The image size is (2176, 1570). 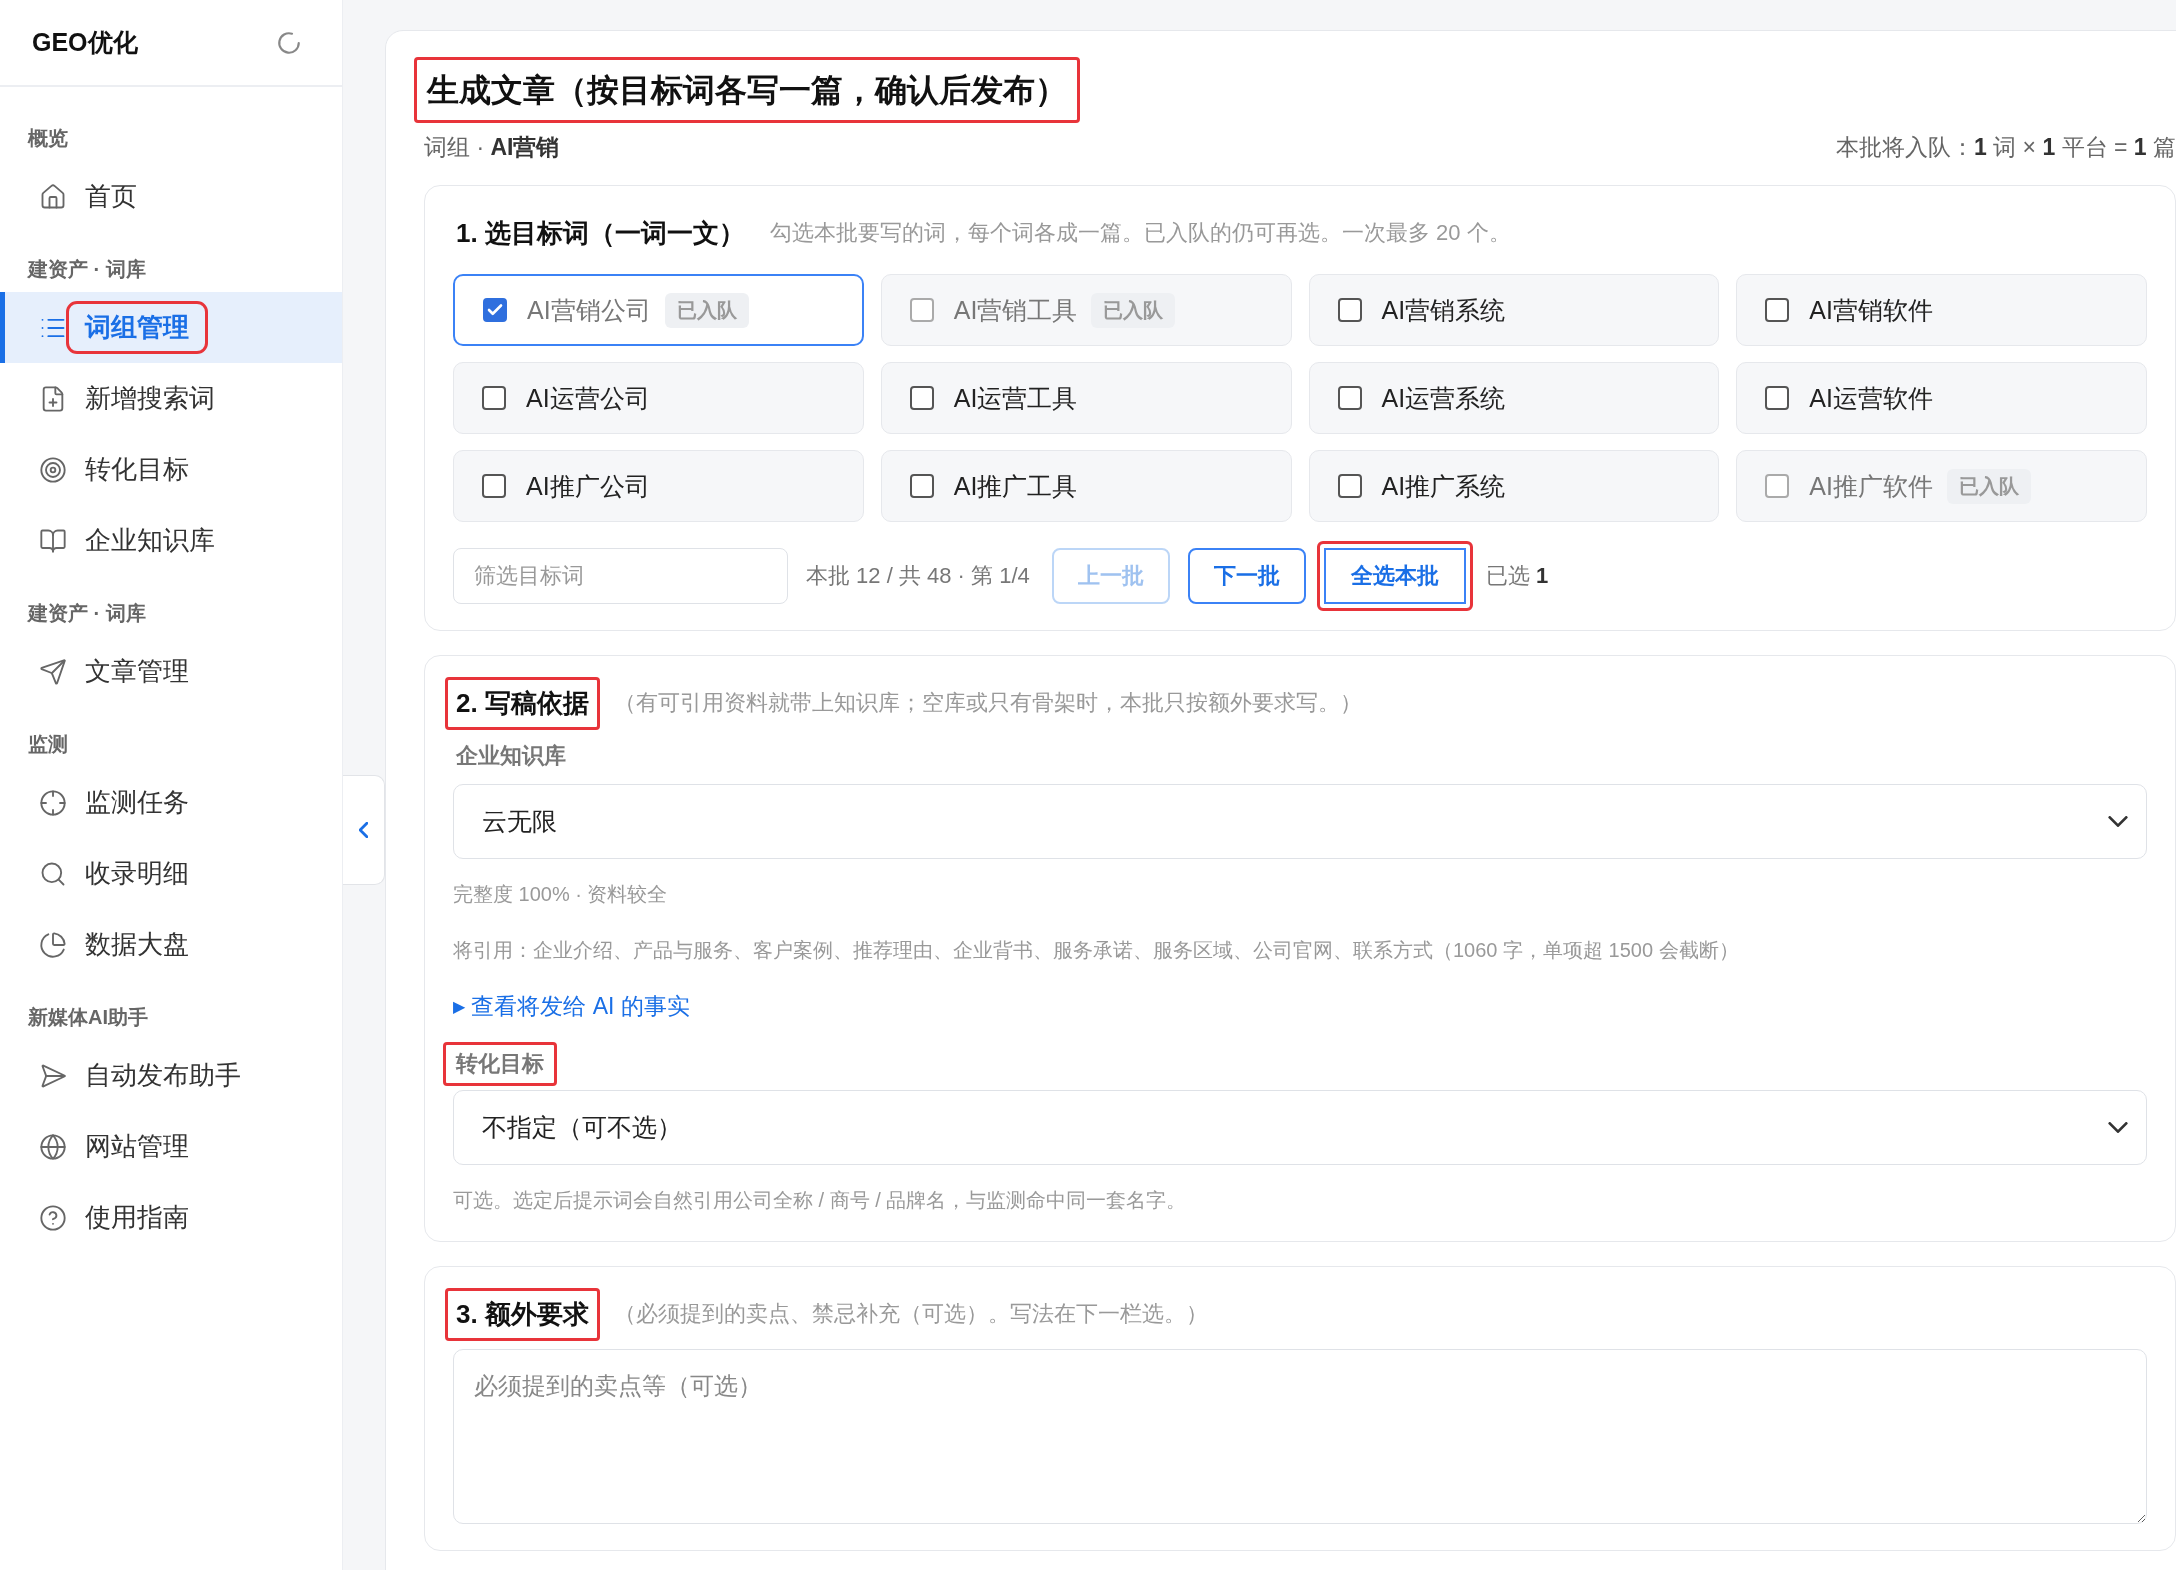 What do you see at coordinates (747, 90) in the screenshot?
I see `page-title: 生成文章（按目标词各写一篇，确认后发布）` at bounding box center [747, 90].